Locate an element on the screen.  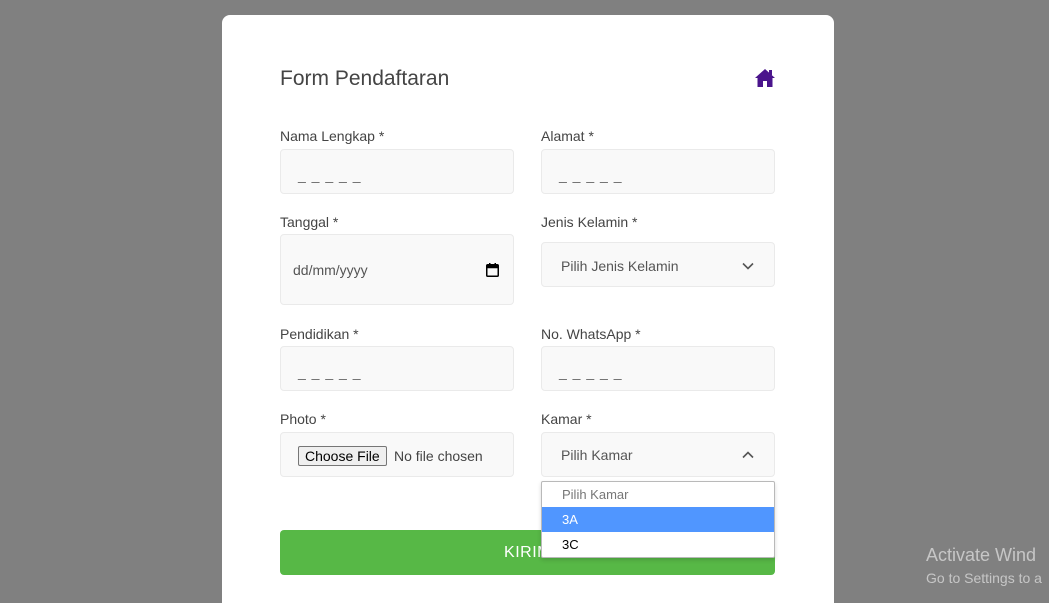
activation-watermark-subtitle: Go to Settings to a is located at coordinates (984, 578).